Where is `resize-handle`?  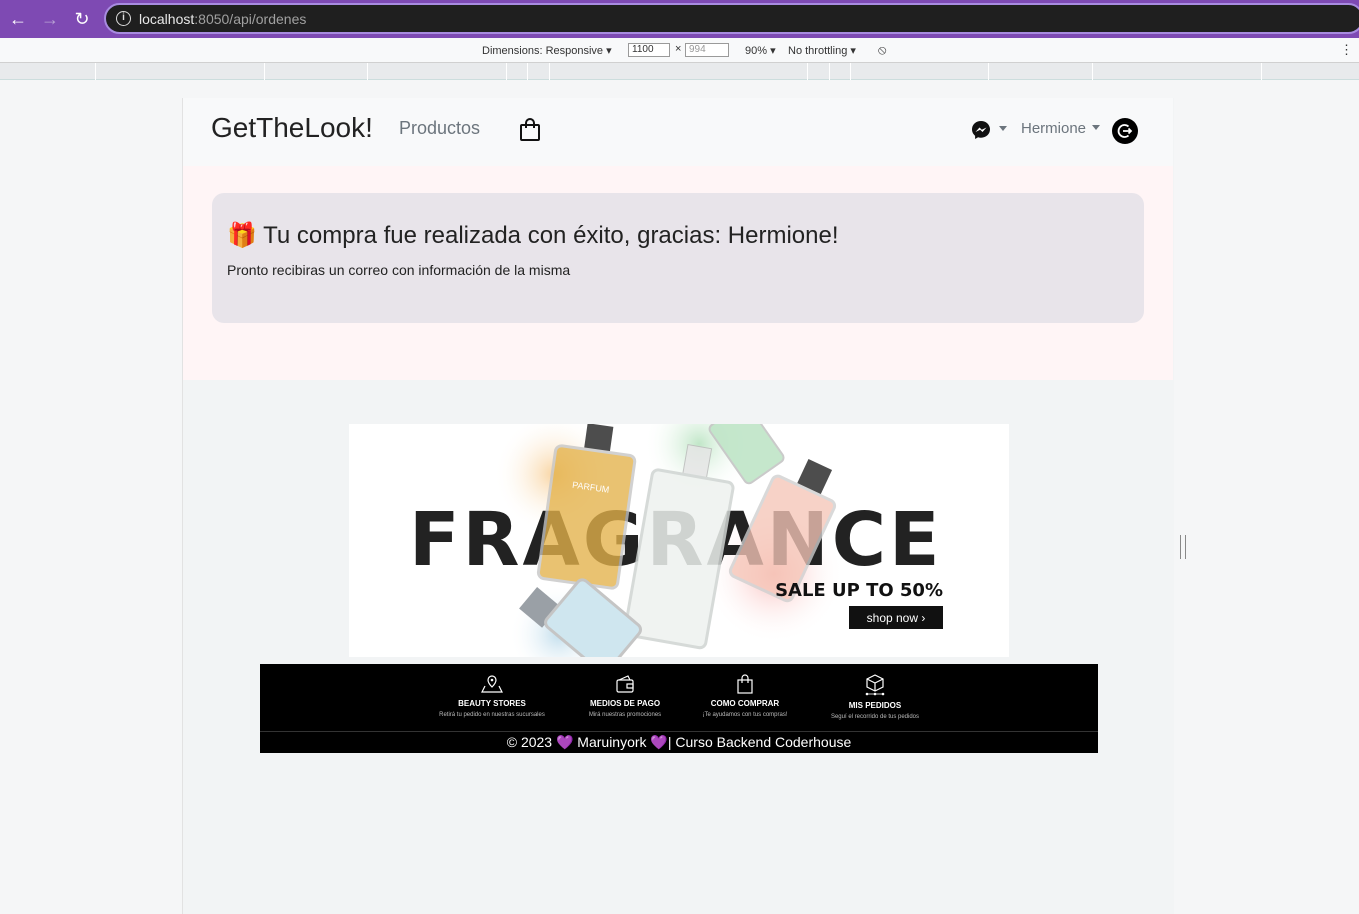 resize-handle is located at coordinates (1183, 547).